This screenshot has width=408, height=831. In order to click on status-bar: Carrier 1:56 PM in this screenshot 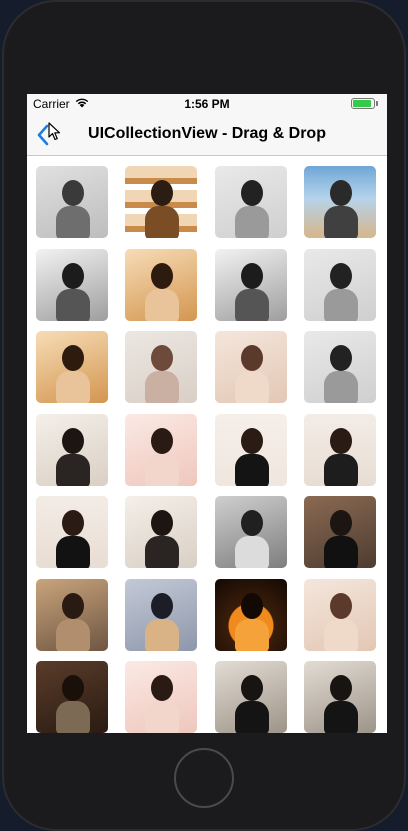, I will do `click(207, 104)`.